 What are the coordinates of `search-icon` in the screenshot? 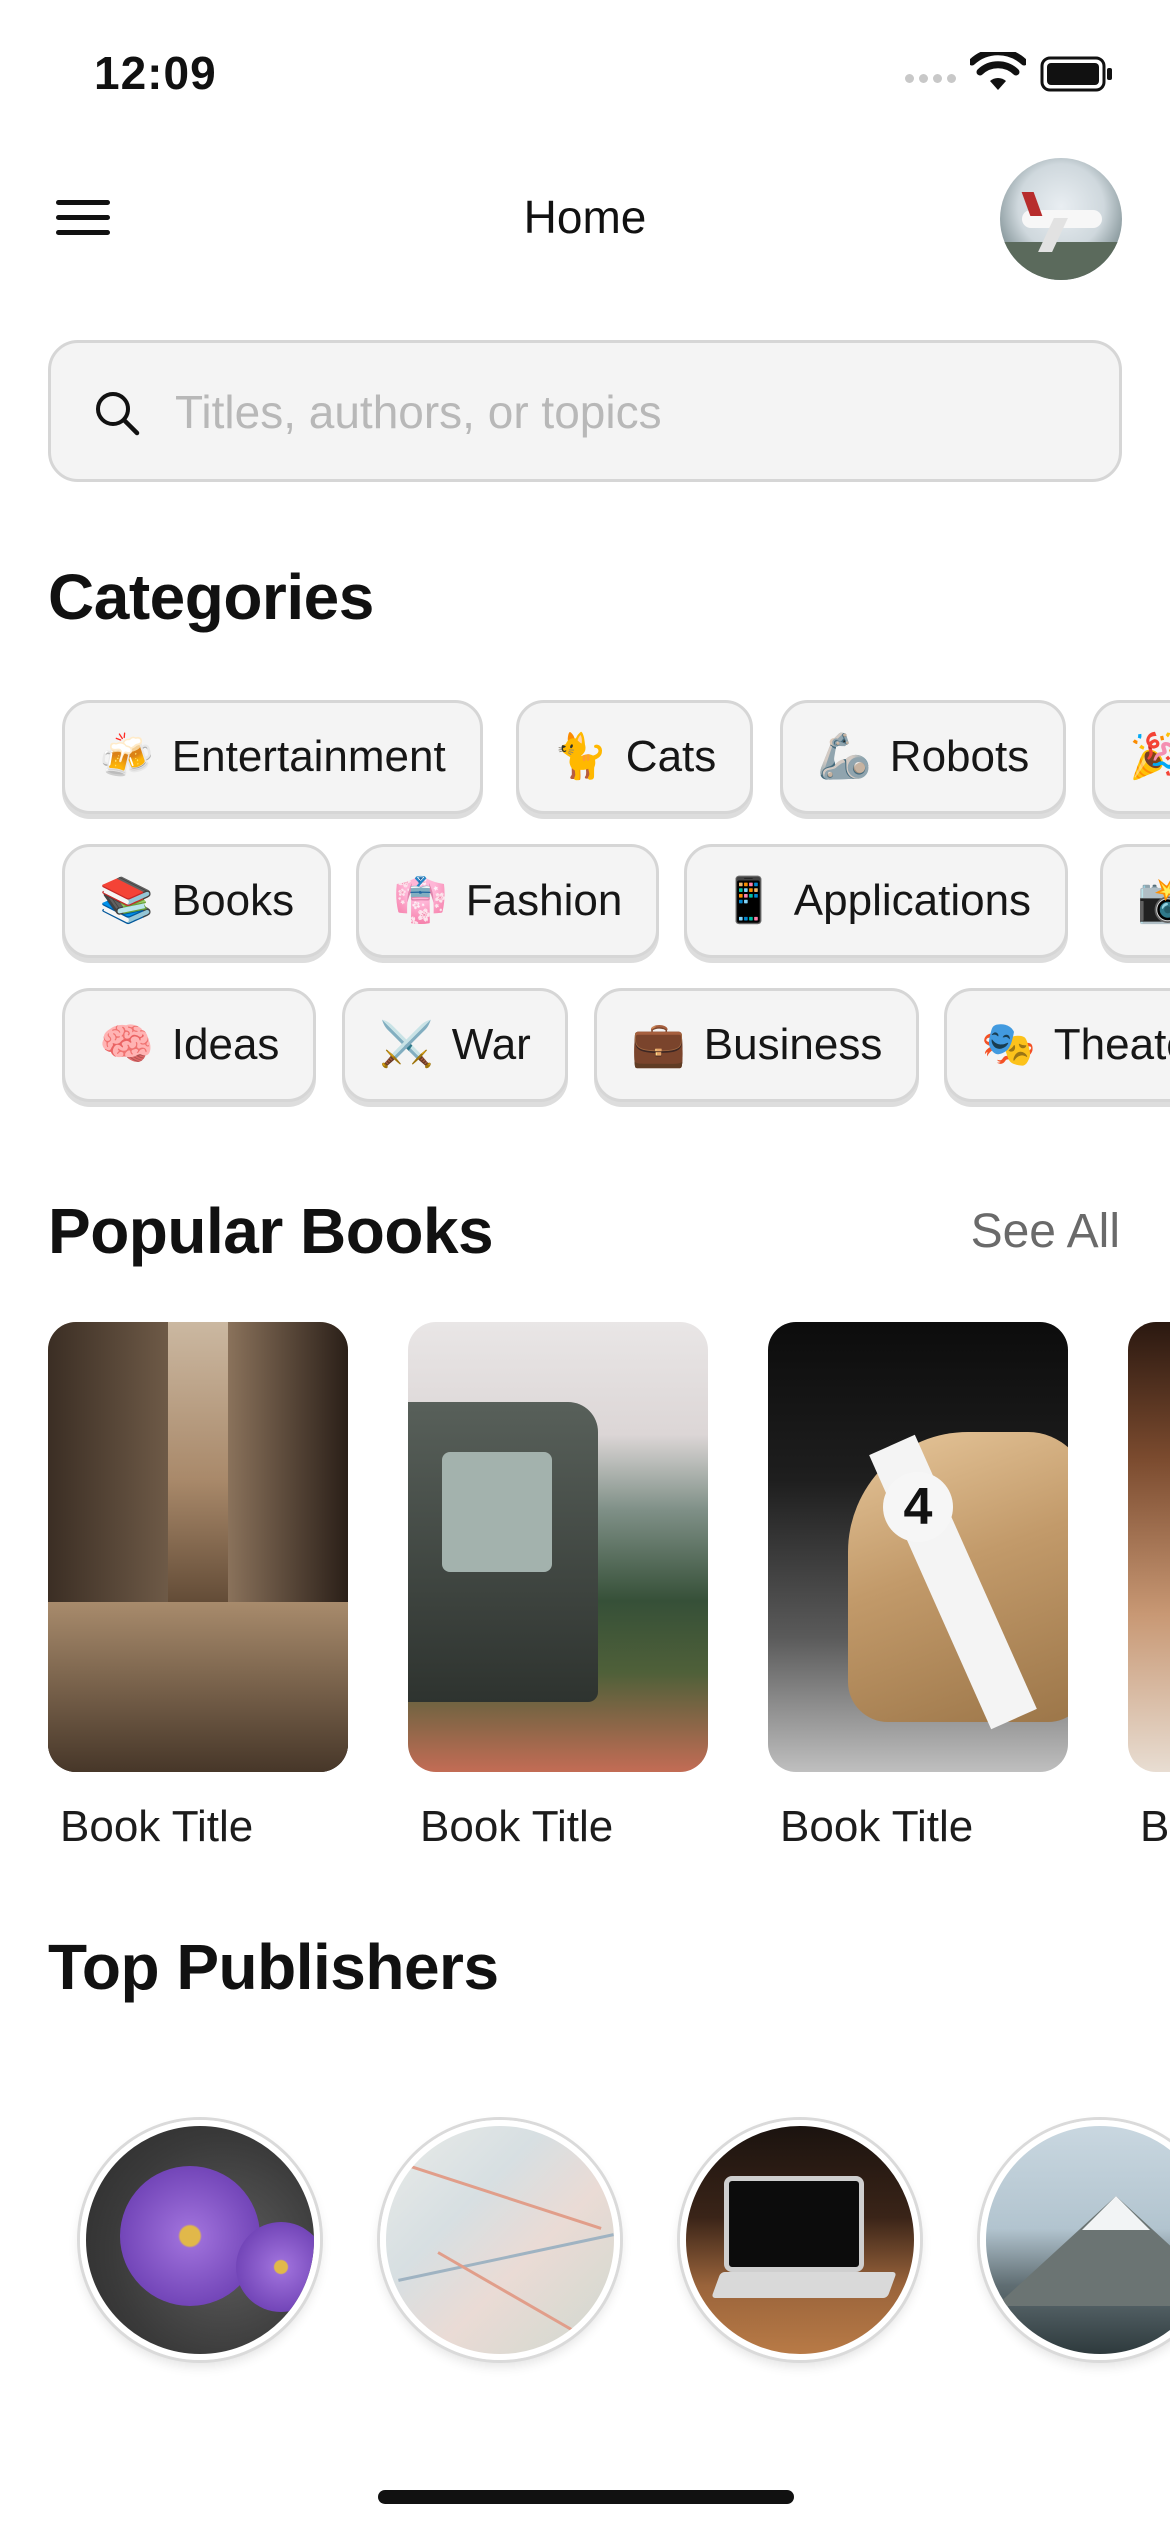 It's located at (118, 414).